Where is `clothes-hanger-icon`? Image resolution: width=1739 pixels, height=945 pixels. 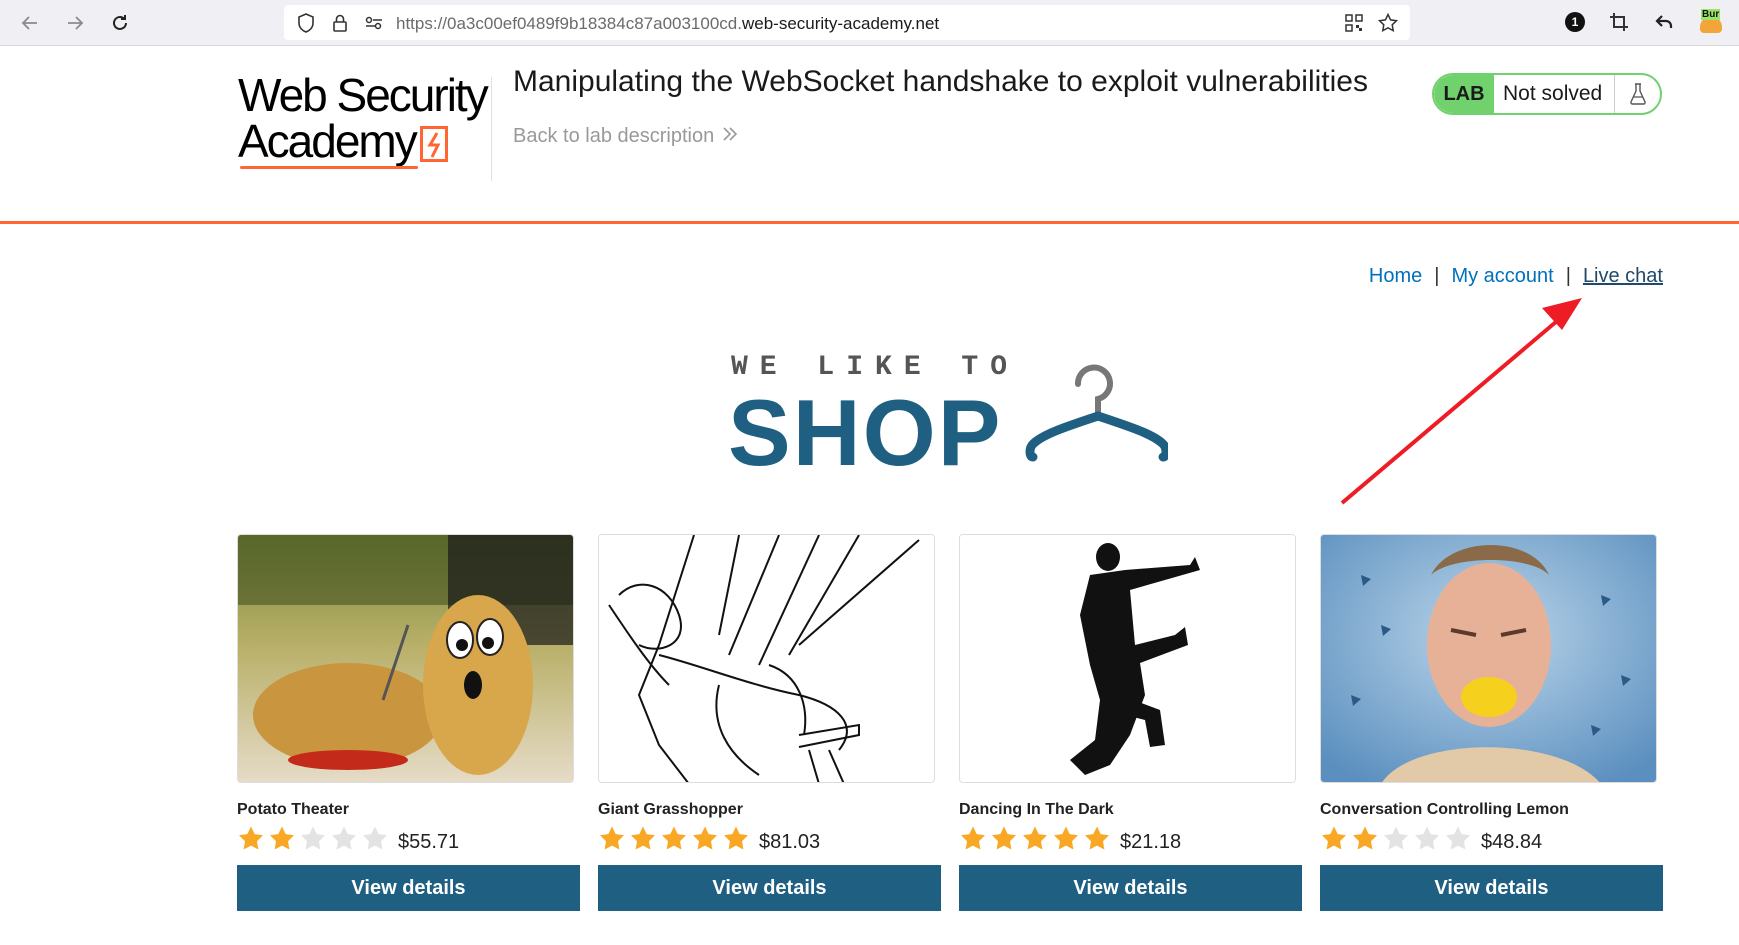 clothes-hanger-icon is located at coordinates (1096, 413).